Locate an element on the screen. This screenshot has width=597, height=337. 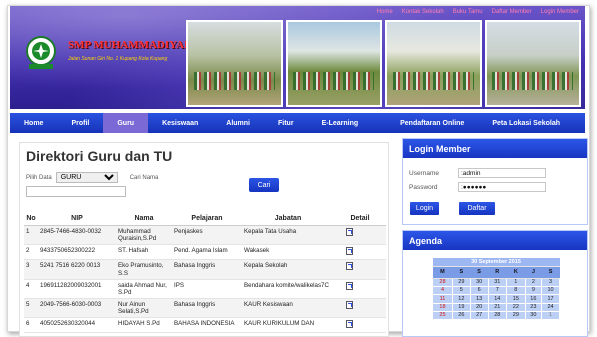
cell-pelajaran: BAHASA INDONESIA is located at coordinates (207, 325).